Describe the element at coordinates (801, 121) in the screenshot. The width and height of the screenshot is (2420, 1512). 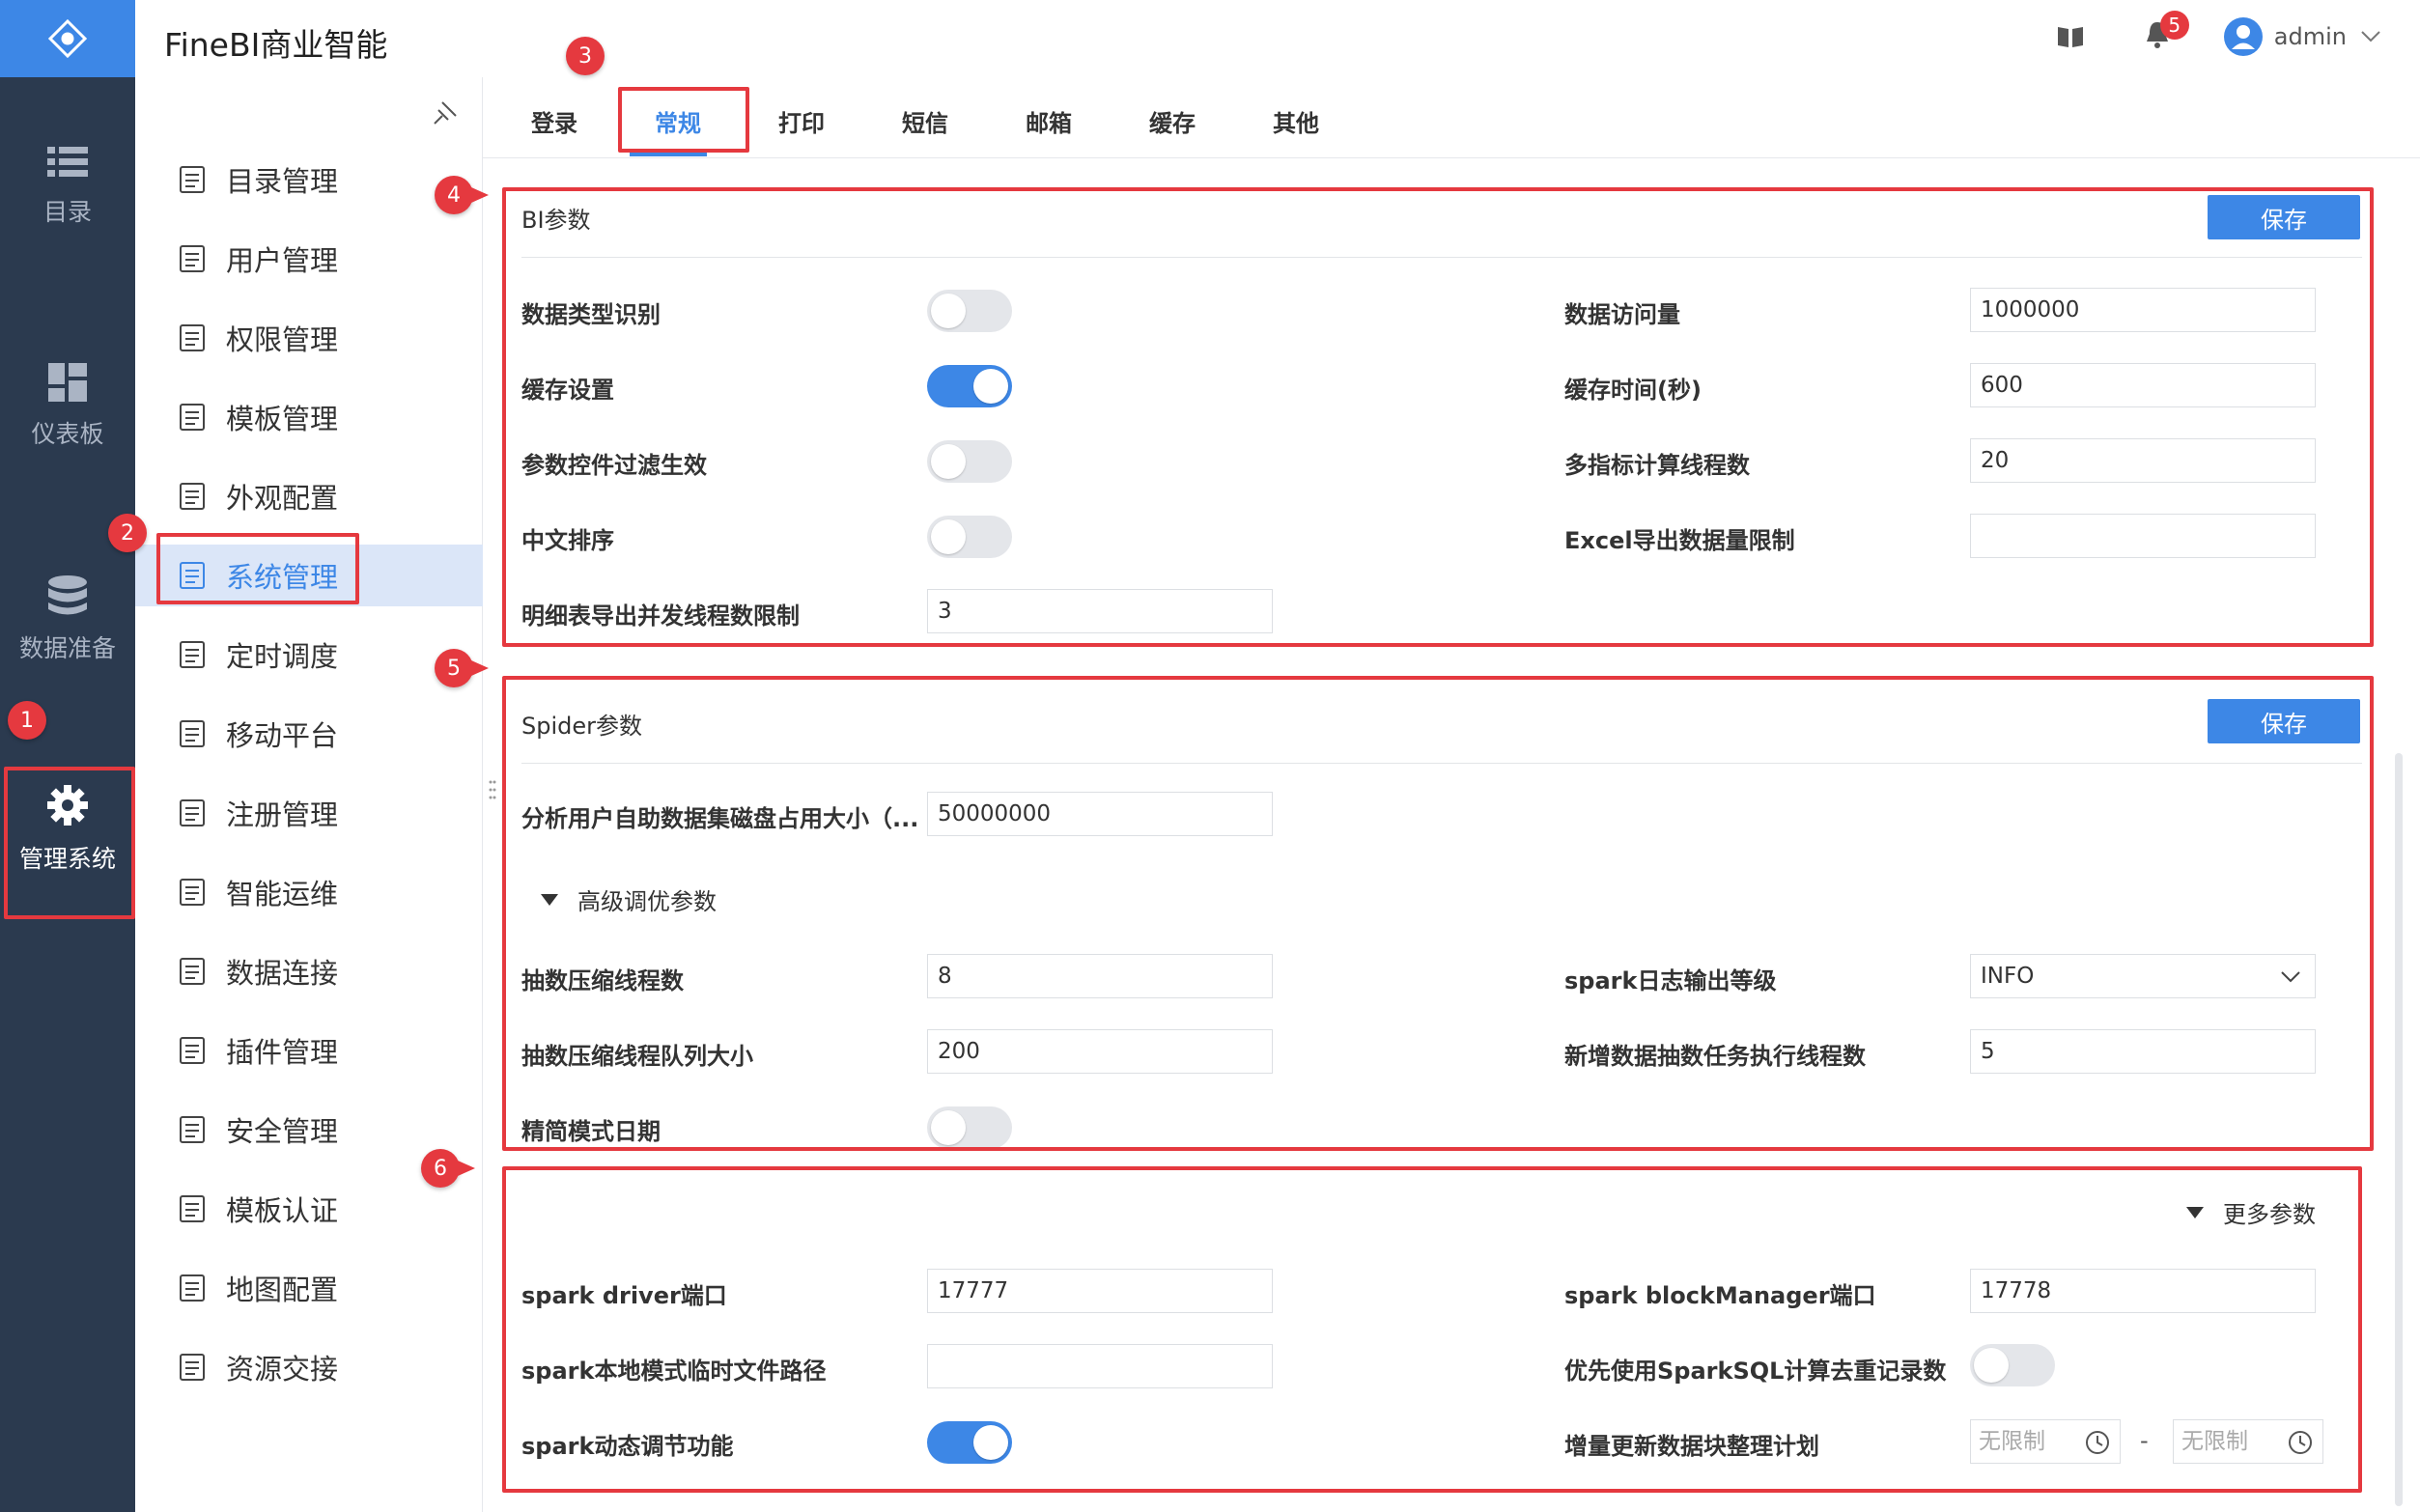
I see `tab-print: 打印` at that location.